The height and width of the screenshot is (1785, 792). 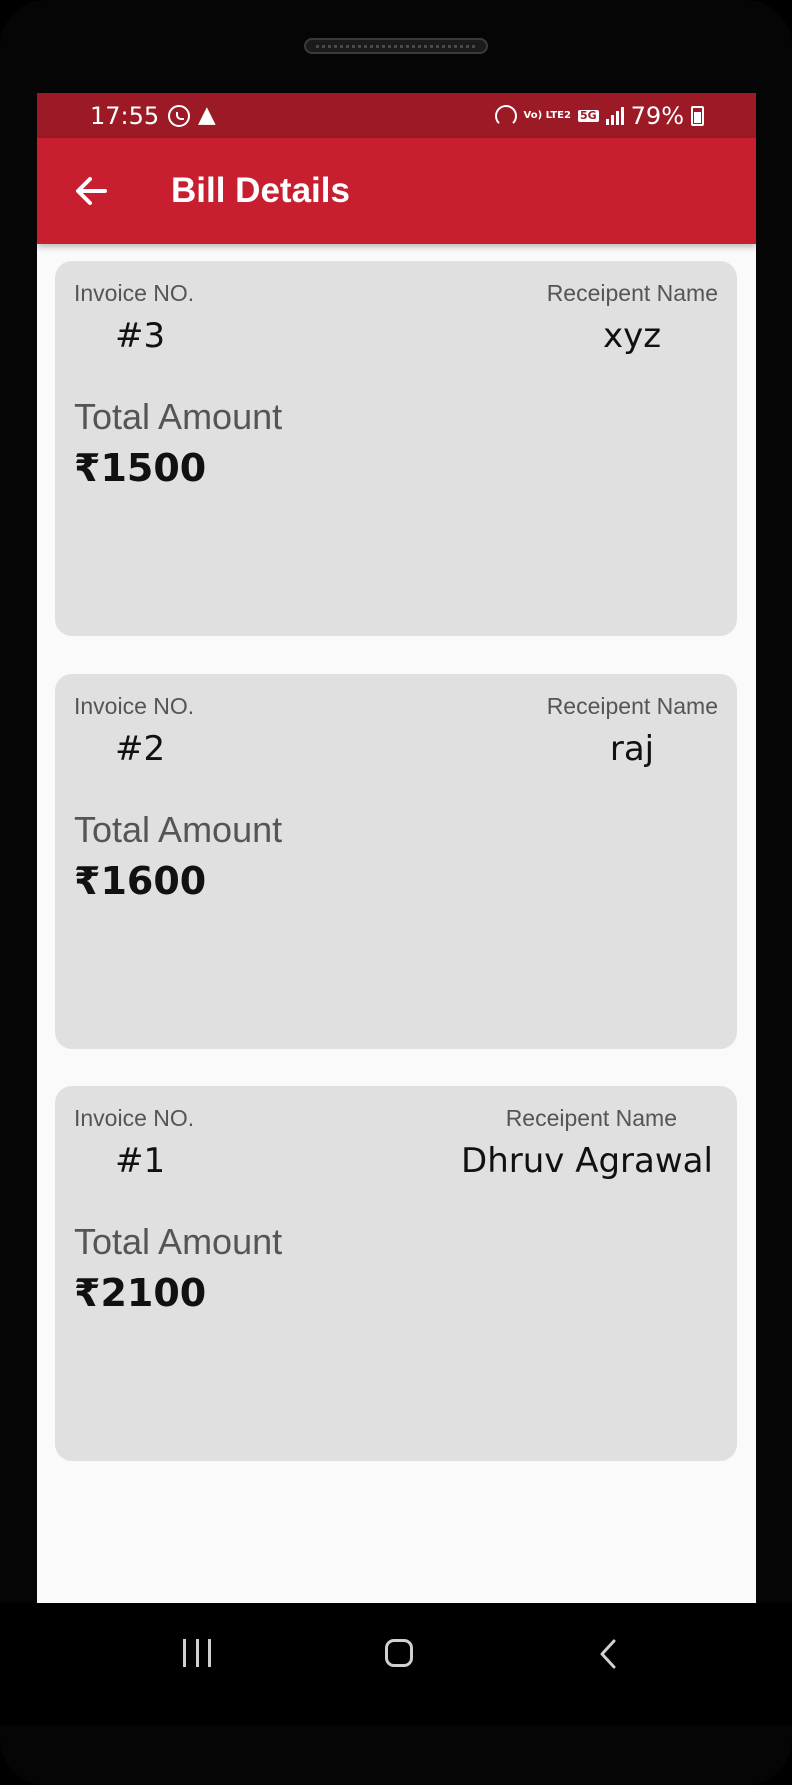 What do you see at coordinates (396, 115) in the screenshot?
I see `status-bar: 17:55 ▲ Vo) LTE2 5G 79%` at bounding box center [396, 115].